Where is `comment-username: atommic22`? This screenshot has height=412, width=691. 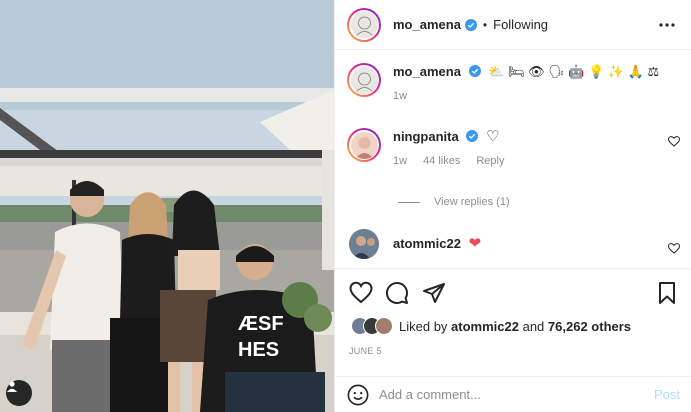 comment-username: atommic22 is located at coordinates (427, 243).